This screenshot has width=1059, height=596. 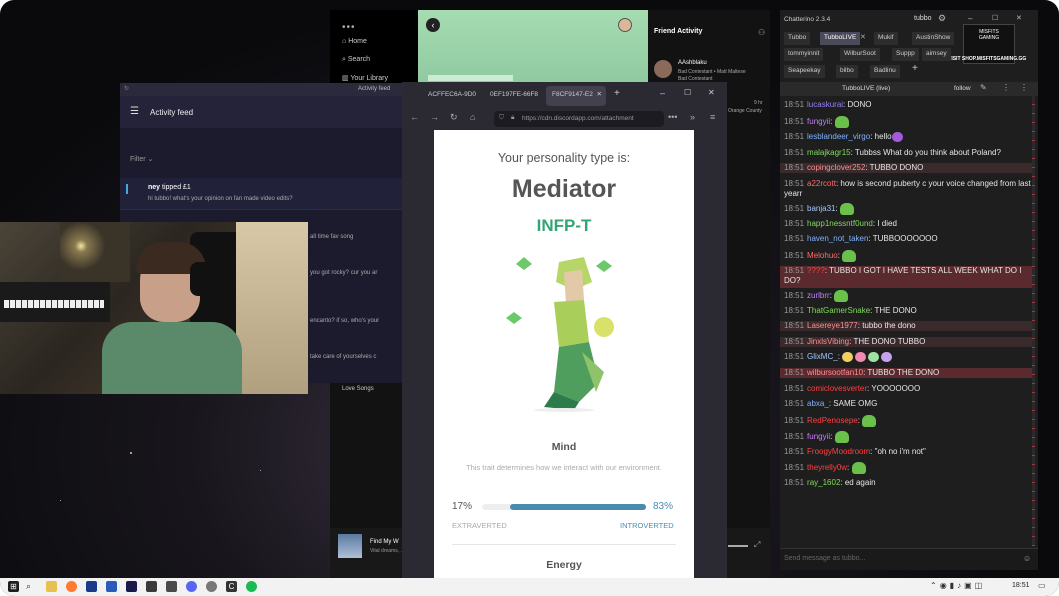 What do you see at coordinates (625, 25) in the screenshot?
I see `avatar` at bounding box center [625, 25].